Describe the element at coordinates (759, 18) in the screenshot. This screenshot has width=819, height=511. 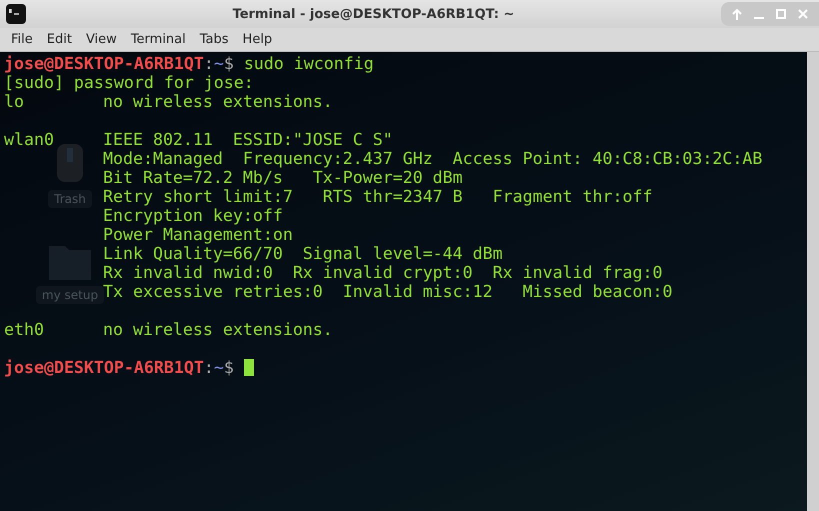
I see `minimize-icon` at that location.